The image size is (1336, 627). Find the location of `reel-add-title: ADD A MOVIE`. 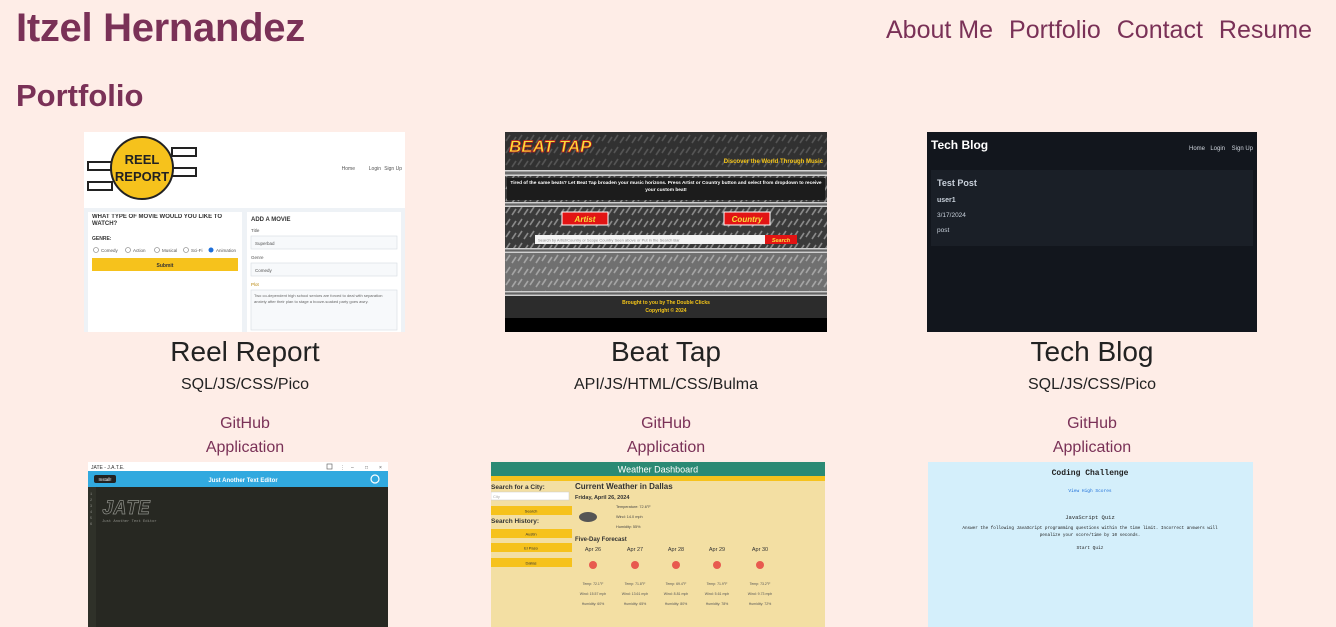

reel-add-title: ADD A MOVIE is located at coordinates (271, 220).